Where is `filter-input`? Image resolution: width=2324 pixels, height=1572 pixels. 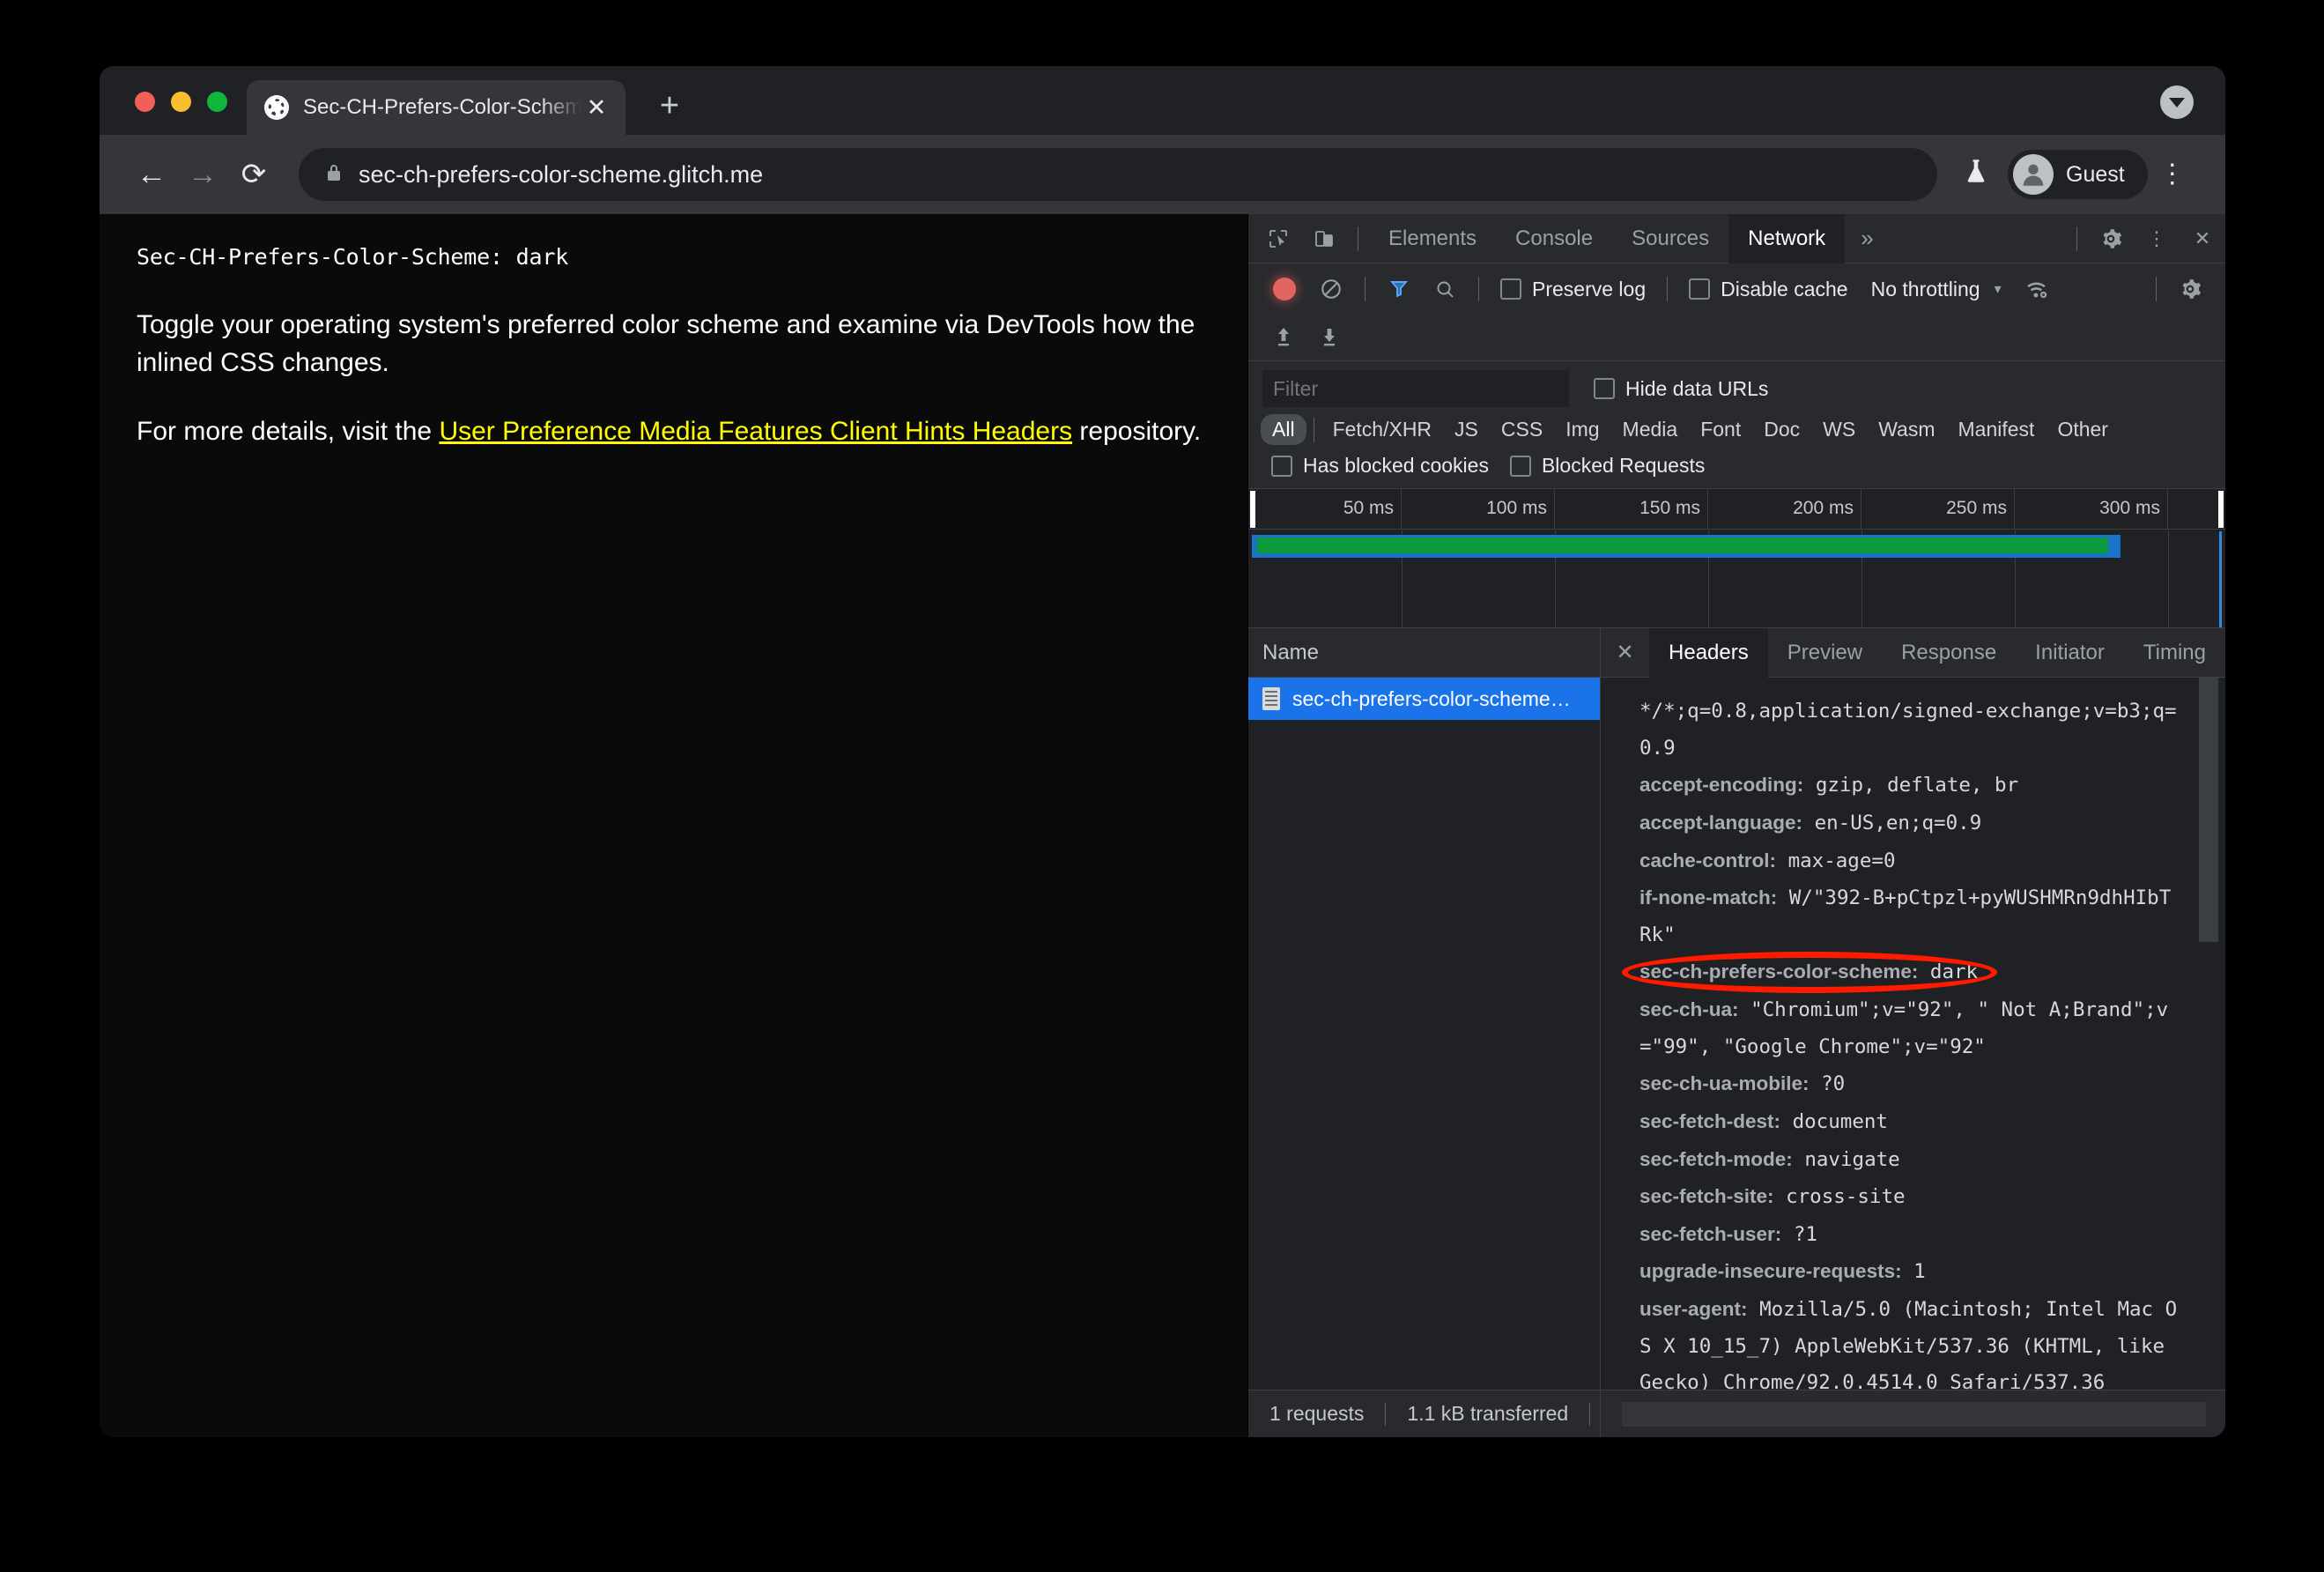
filter-input is located at coordinates (1415, 388).